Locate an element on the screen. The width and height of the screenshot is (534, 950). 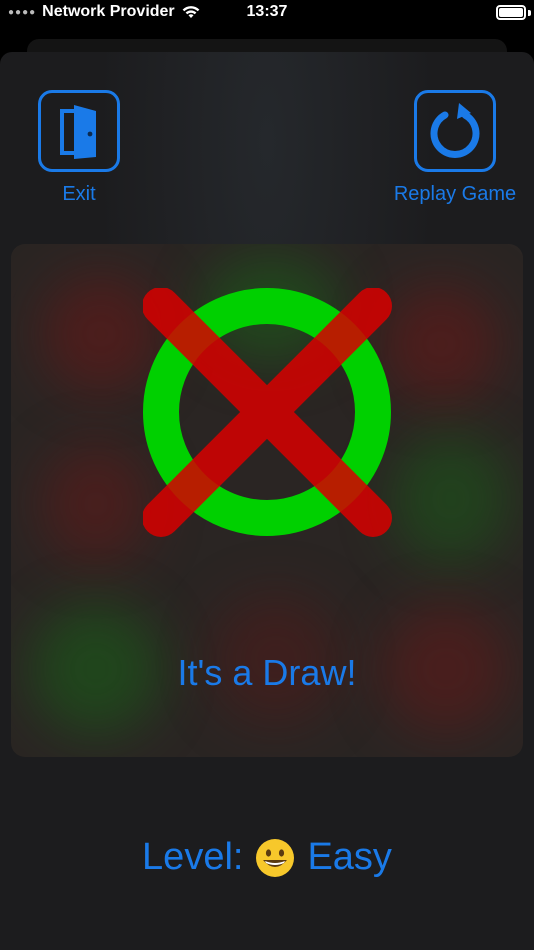
door-icon is located at coordinates (78, 132).